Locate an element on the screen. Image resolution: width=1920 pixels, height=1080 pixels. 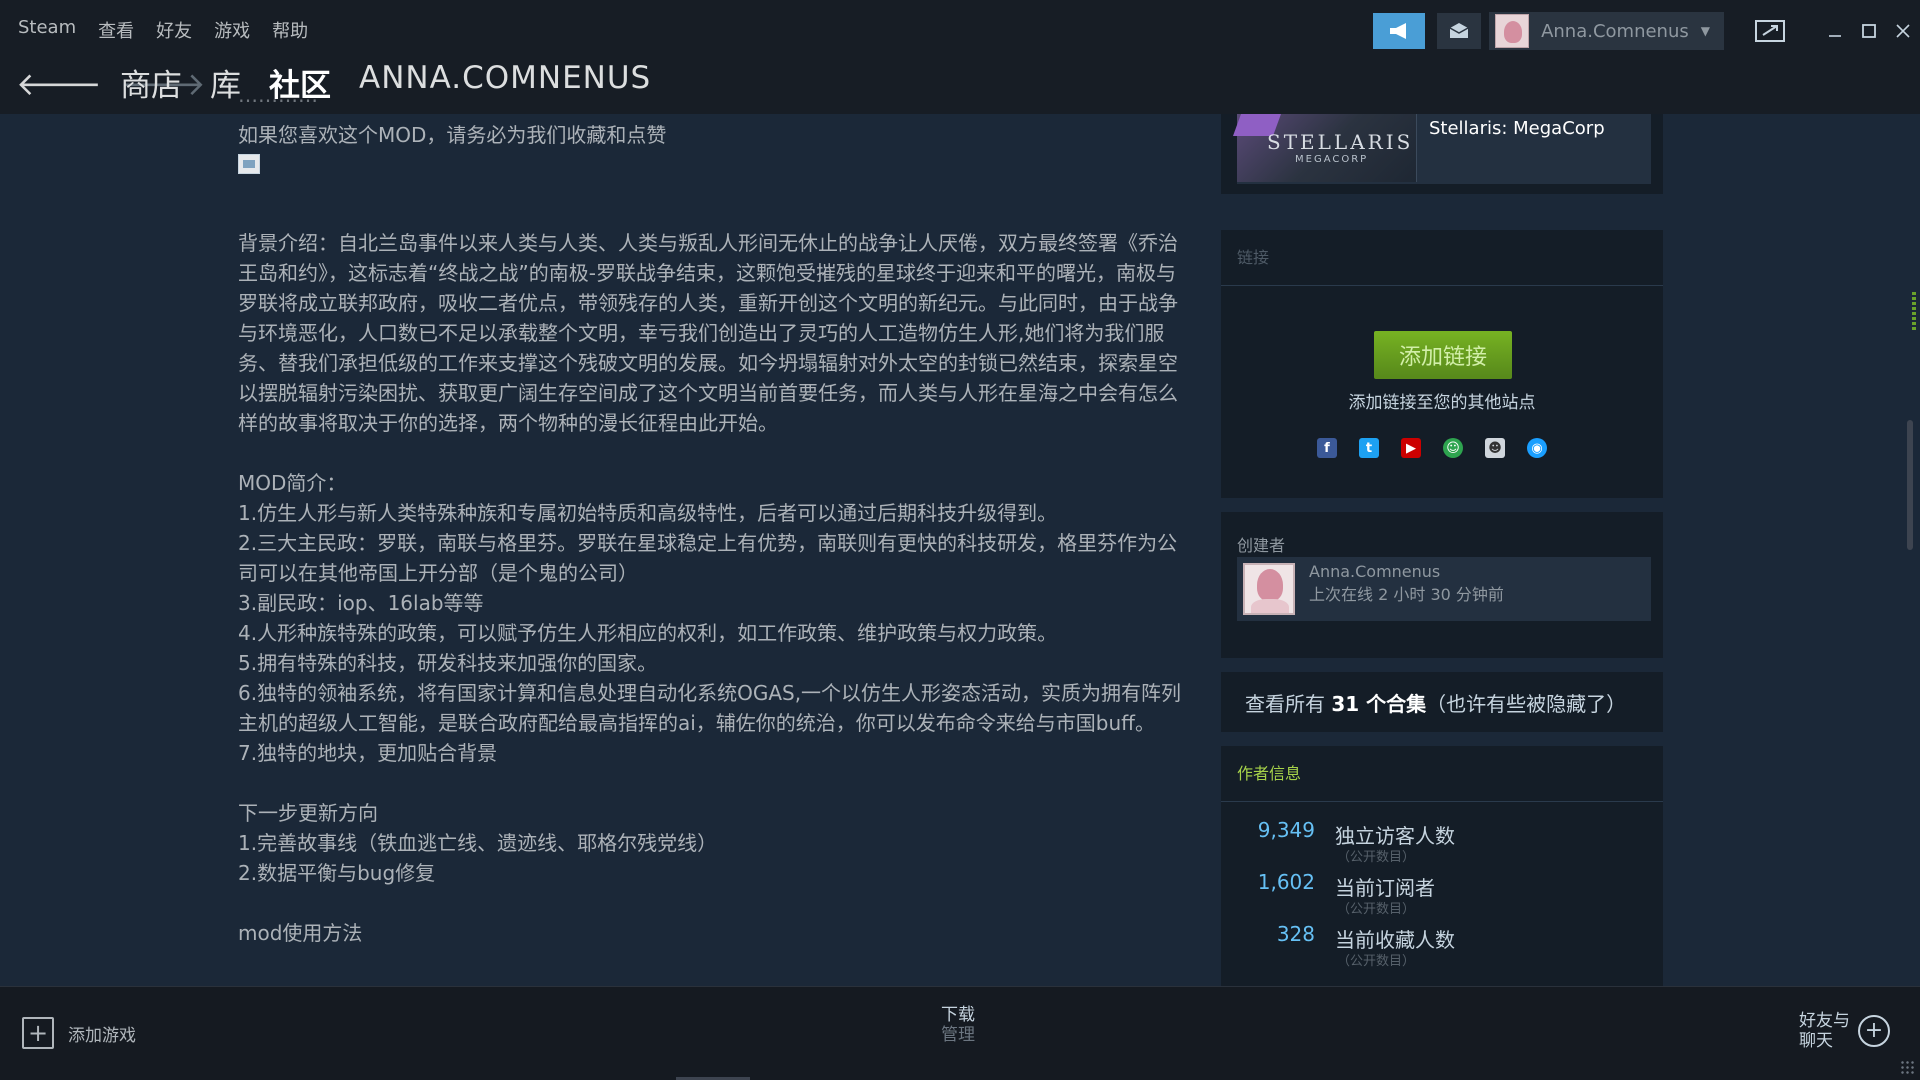
collections-panel: 查看所有 31 个合集（也许有些被隐藏了） is located at coordinates (1442, 702).